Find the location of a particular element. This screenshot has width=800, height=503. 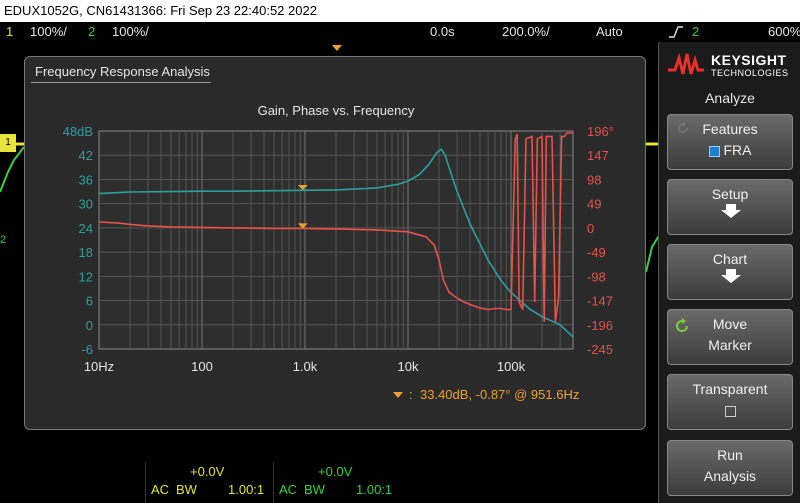

run-label-2: Analysis is located at coordinates (730, 476).